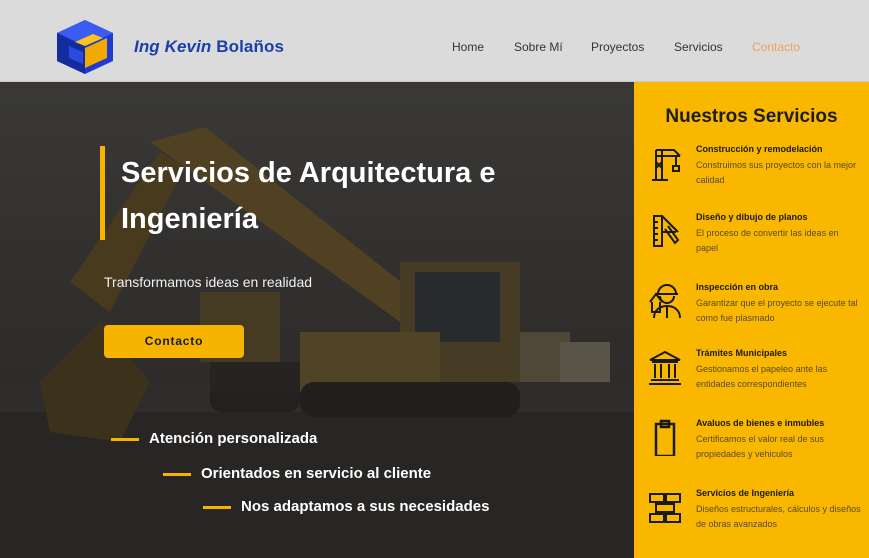 Image resolution: width=869 pixels, height=558 pixels. Describe the element at coordinates (617, 47) in the screenshot. I see `nav-proyectos: Proyectos` at that location.